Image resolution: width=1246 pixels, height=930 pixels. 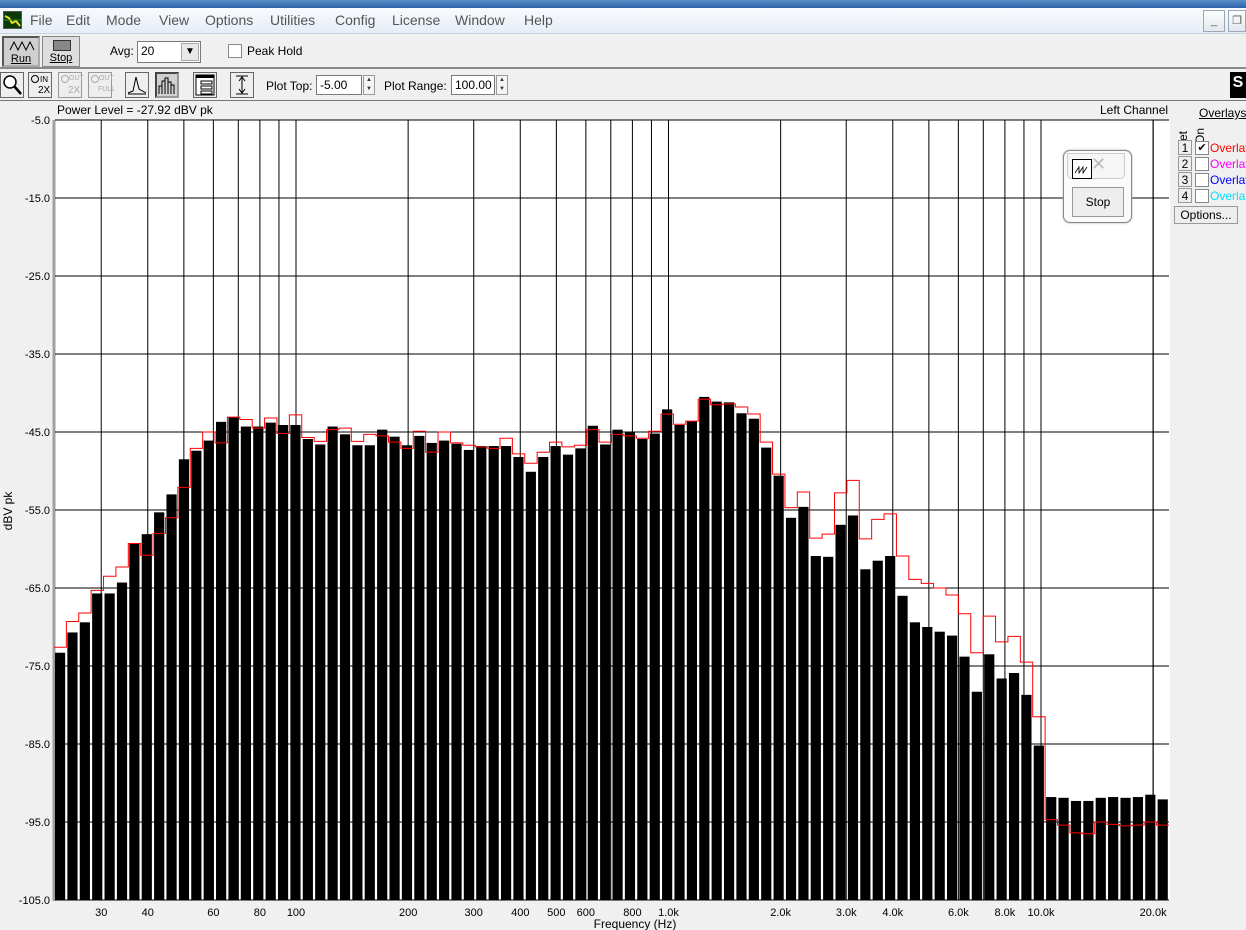 What do you see at coordinates (1005, 913) in the screenshot?
I see `x-tick-label: 8.0k` at bounding box center [1005, 913].